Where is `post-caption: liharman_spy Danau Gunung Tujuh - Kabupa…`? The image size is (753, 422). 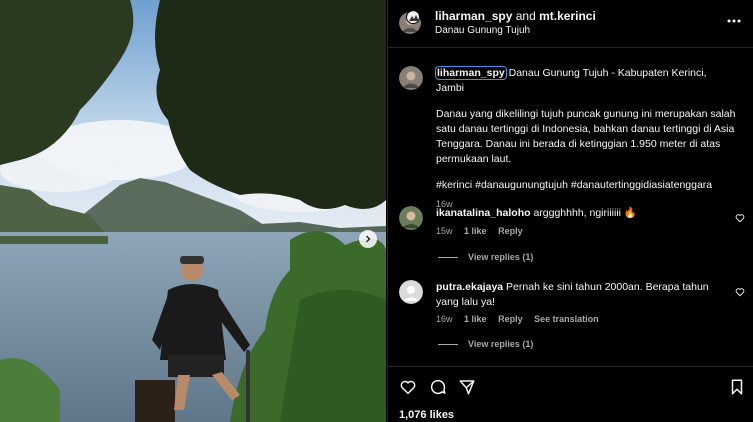
post-caption: liharman_spy Danau Gunung Tujuh - Kabupa… is located at coordinates (585, 139).